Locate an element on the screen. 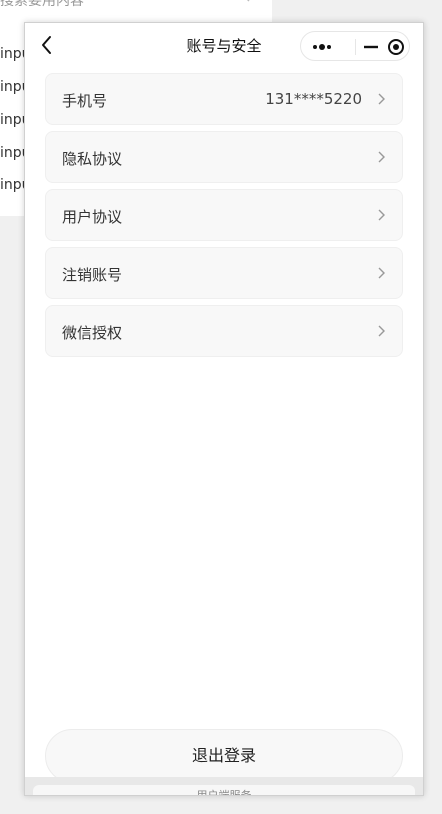 This screenshot has height=814, width=442. menu-item-user-agreement: 用户协议 is located at coordinates (224, 215).